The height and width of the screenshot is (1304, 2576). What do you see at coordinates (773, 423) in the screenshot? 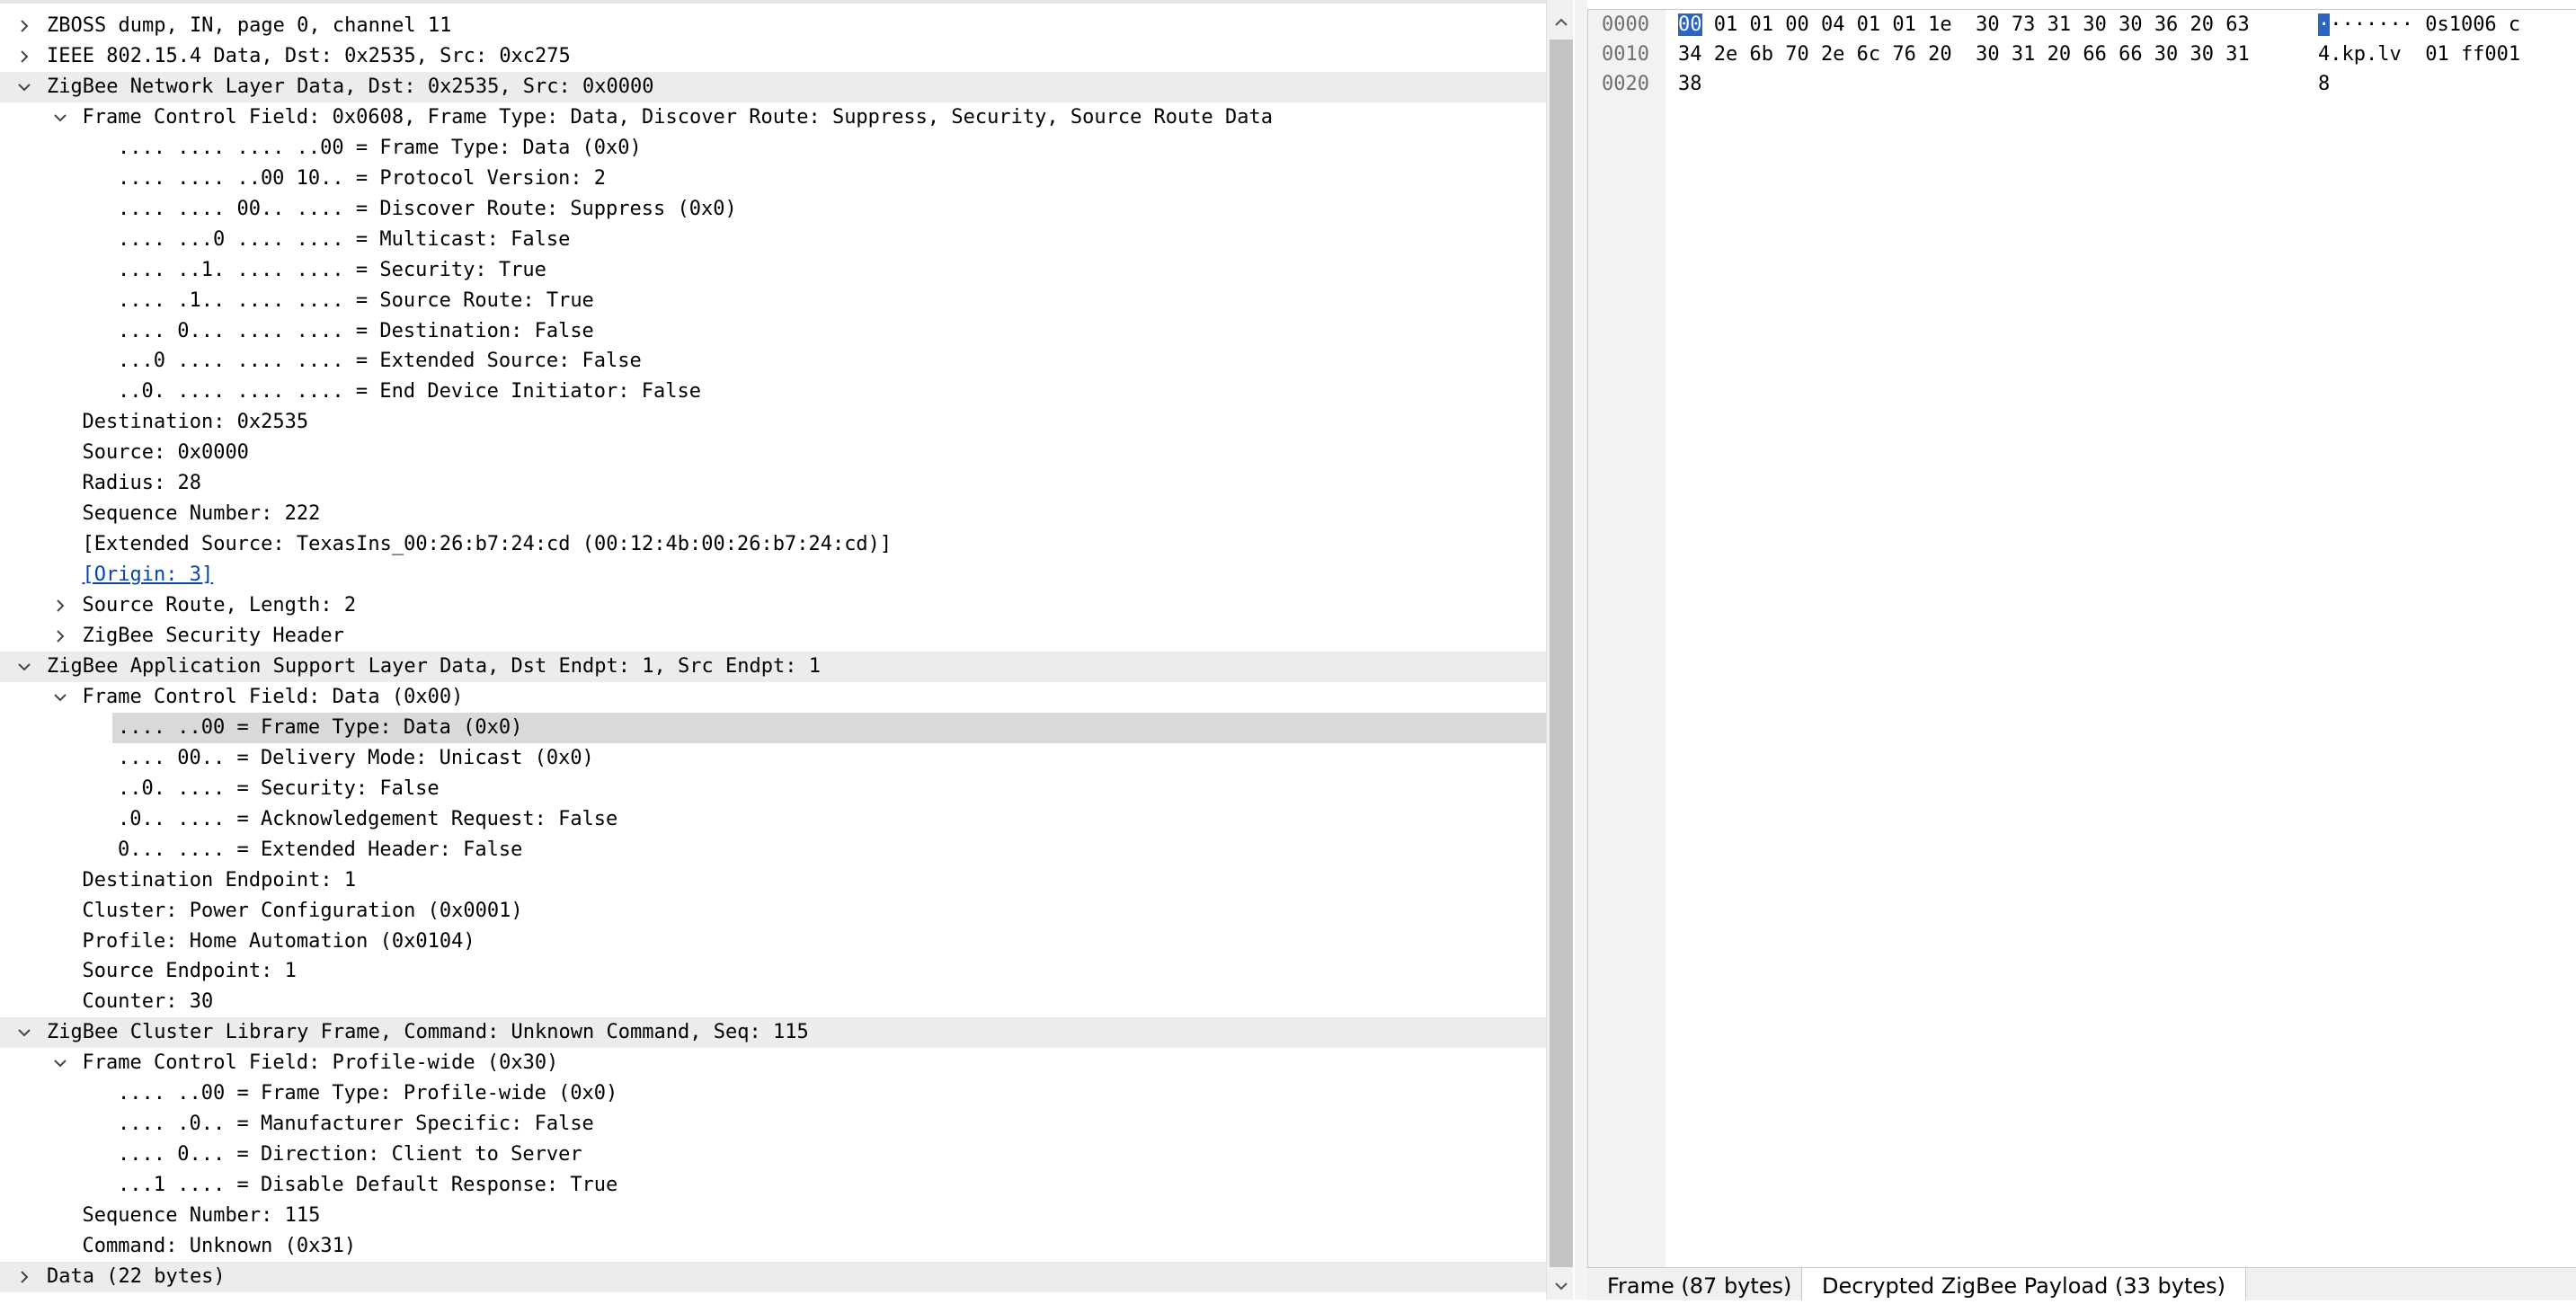
I see `tree-row: Destination: 0x2535` at bounding box center [773, 423].